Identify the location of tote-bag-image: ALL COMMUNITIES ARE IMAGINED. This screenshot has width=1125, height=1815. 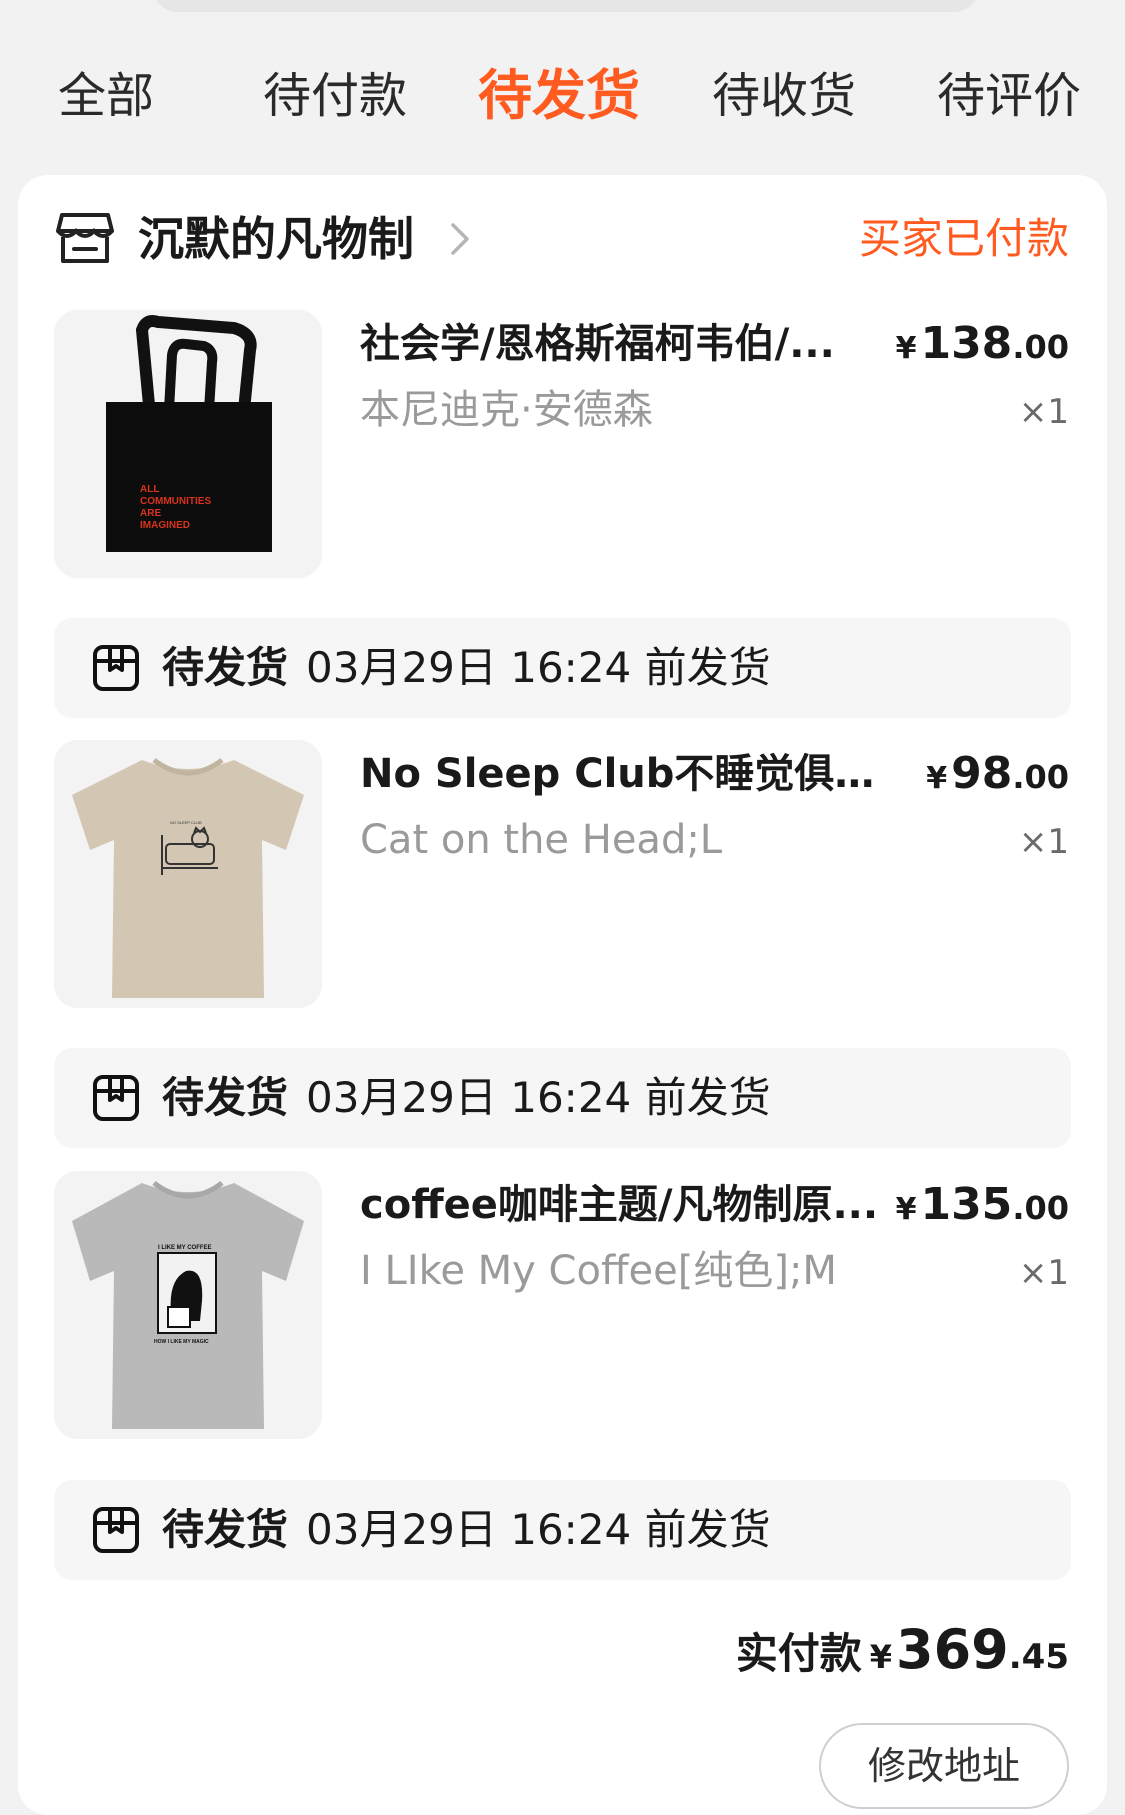
(188, 444).